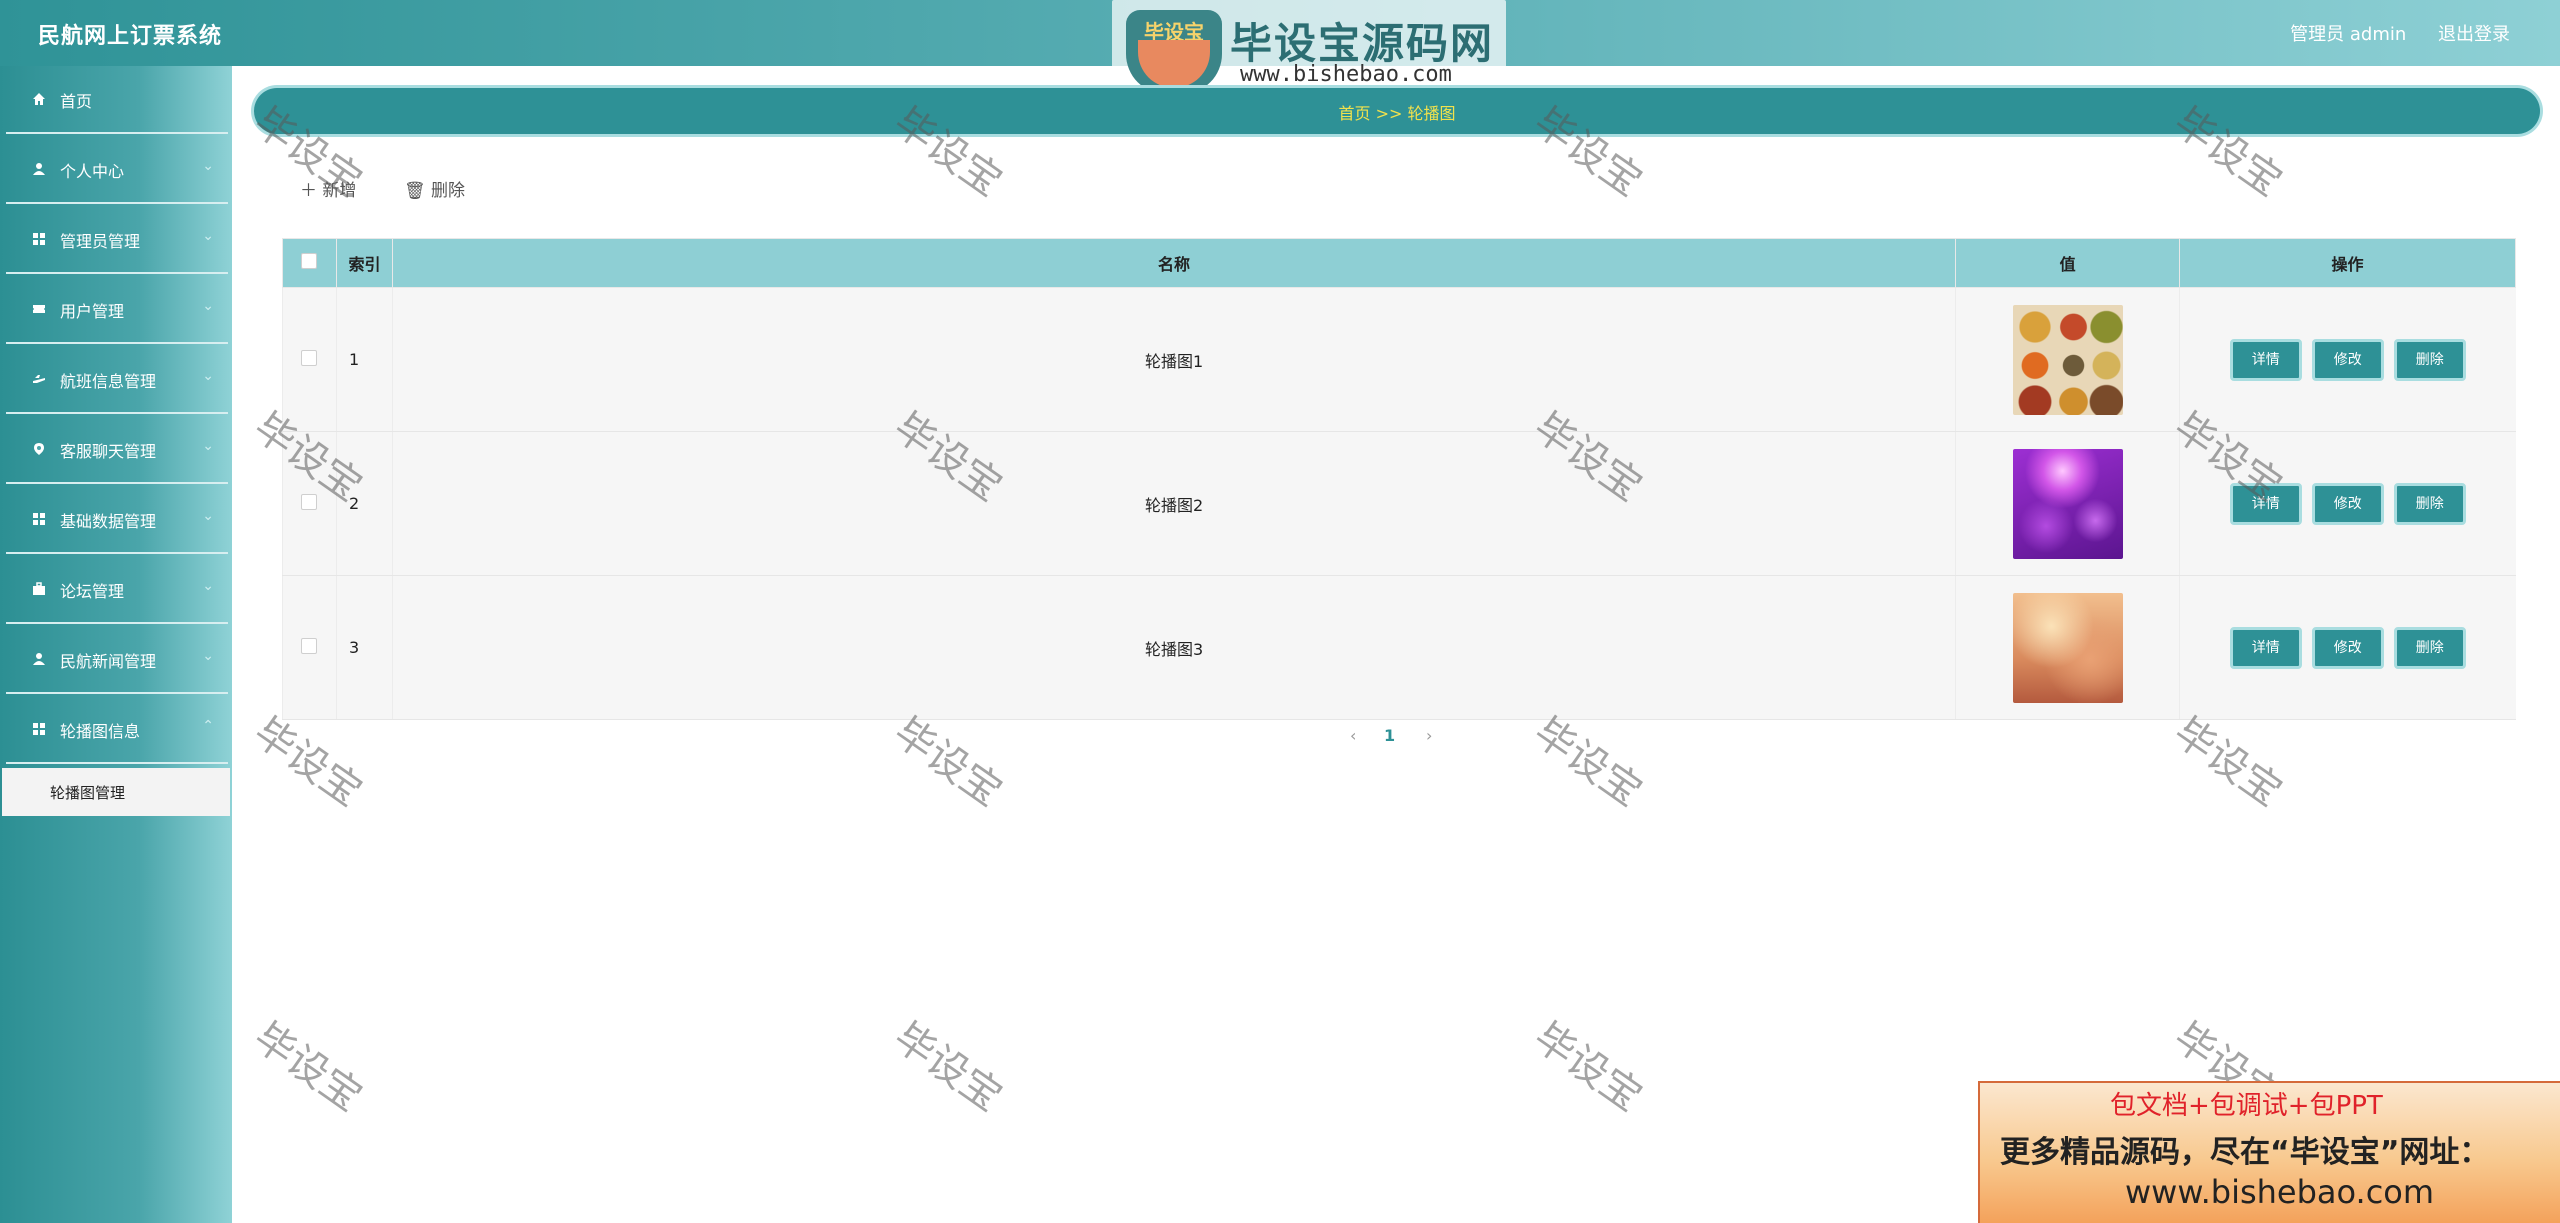  Describe the element at coordinates (76, 101) in the screenshot. I see `sidebar-item-label: 首页` at that location.